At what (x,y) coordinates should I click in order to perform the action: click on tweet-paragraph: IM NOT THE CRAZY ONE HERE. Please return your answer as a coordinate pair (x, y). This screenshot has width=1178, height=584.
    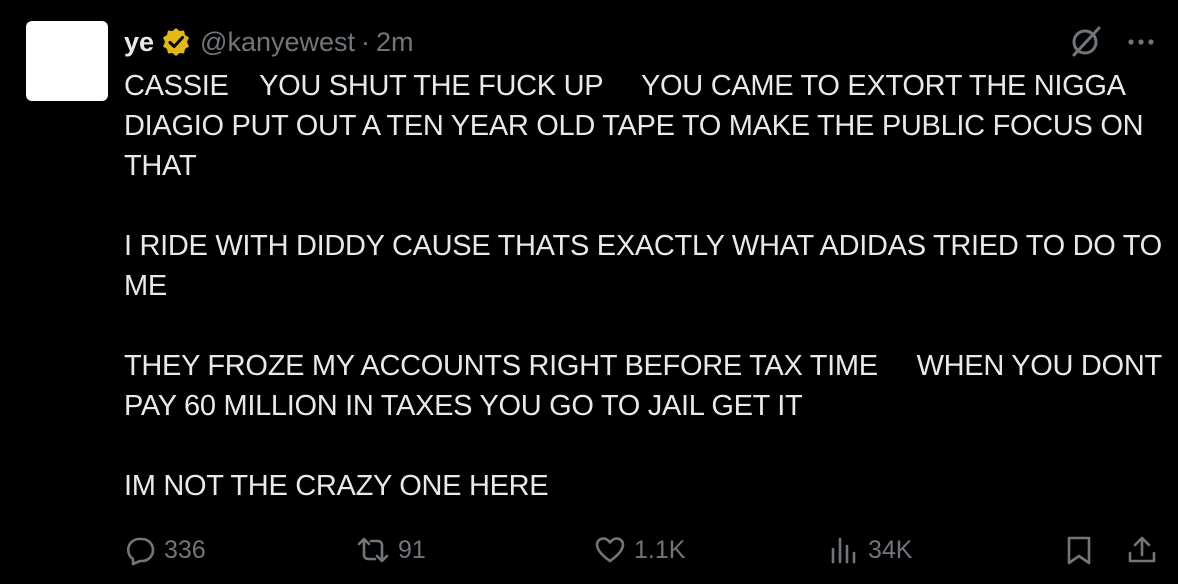
    Looking at the image, I should click on (336, 486).